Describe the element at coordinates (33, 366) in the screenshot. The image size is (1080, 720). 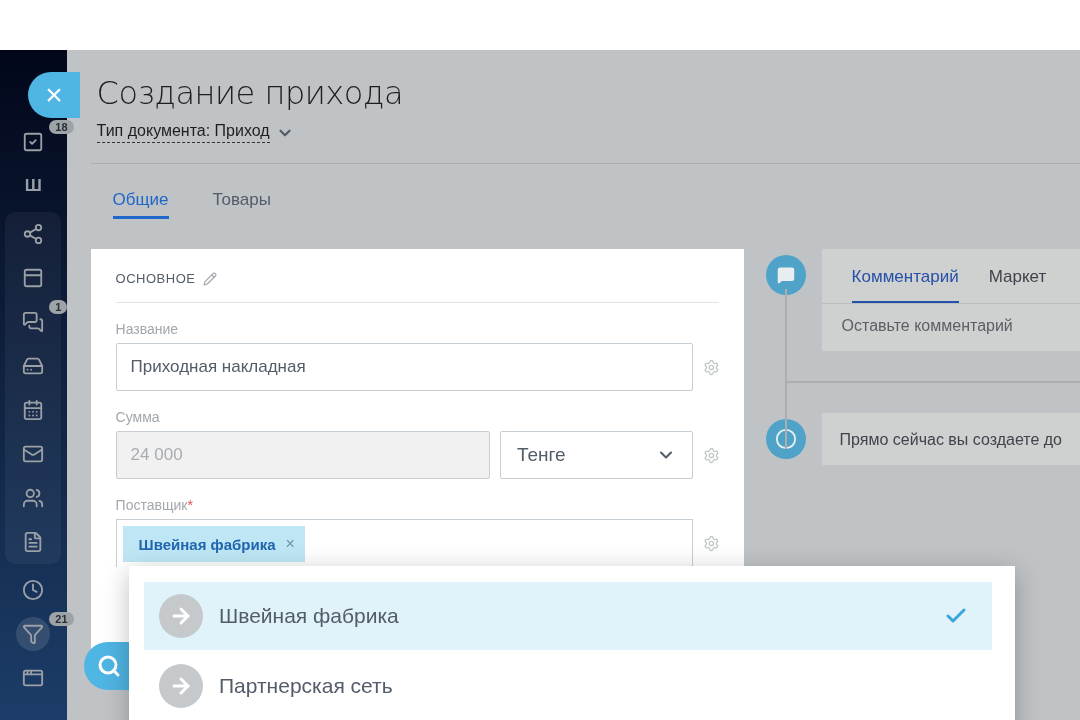
I see `drive-icon` at that location.